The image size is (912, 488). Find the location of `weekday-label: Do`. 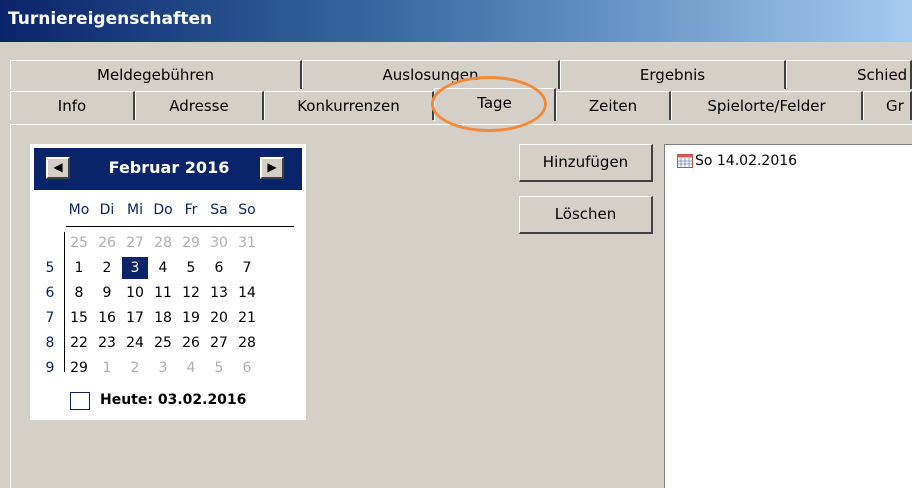

weekday-label: Do is located at coordinates (163, 210).